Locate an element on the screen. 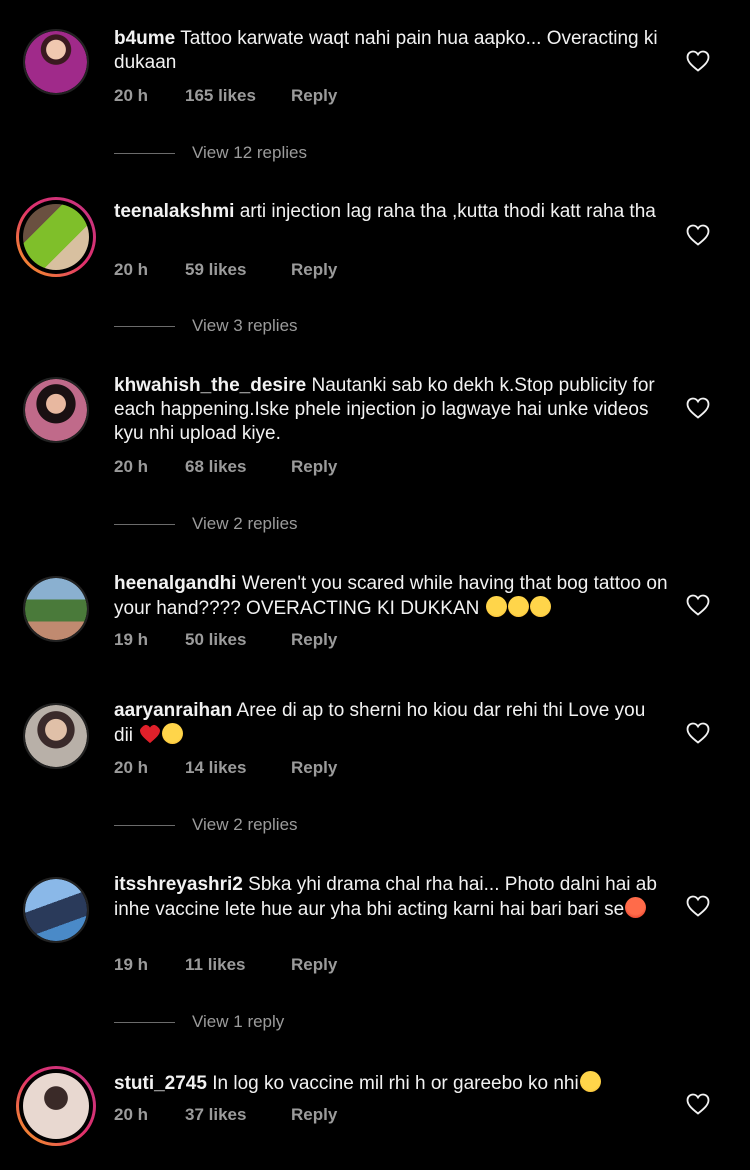  comment-likes: 37 likes is located at coordinates (238, 1115).